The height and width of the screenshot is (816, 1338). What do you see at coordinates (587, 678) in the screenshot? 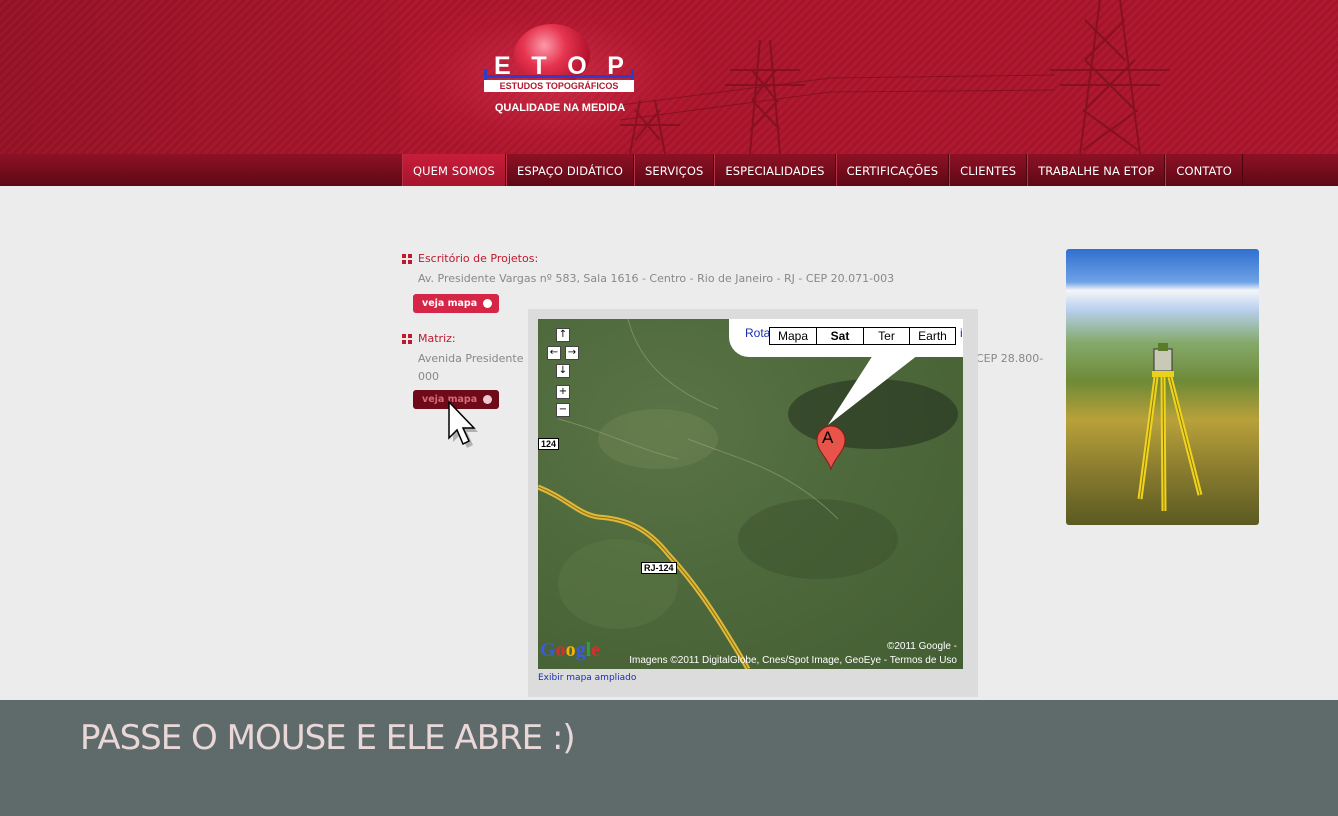
I see `enlarge-map-link: Exibir mapa ampliado` at bounding box center [587, 678].